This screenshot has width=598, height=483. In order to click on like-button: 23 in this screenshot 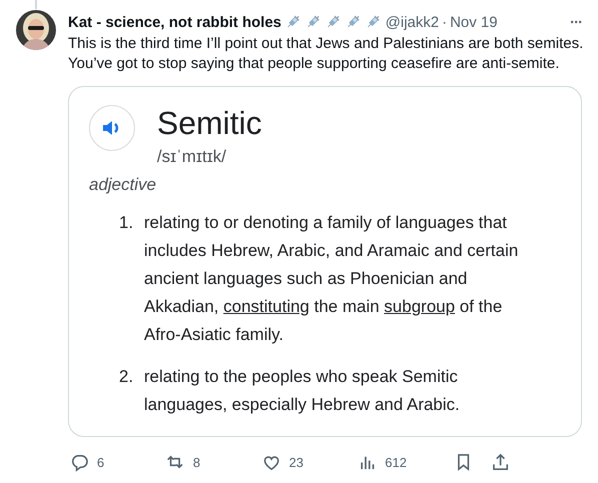, I will do `click(310, 462)`.